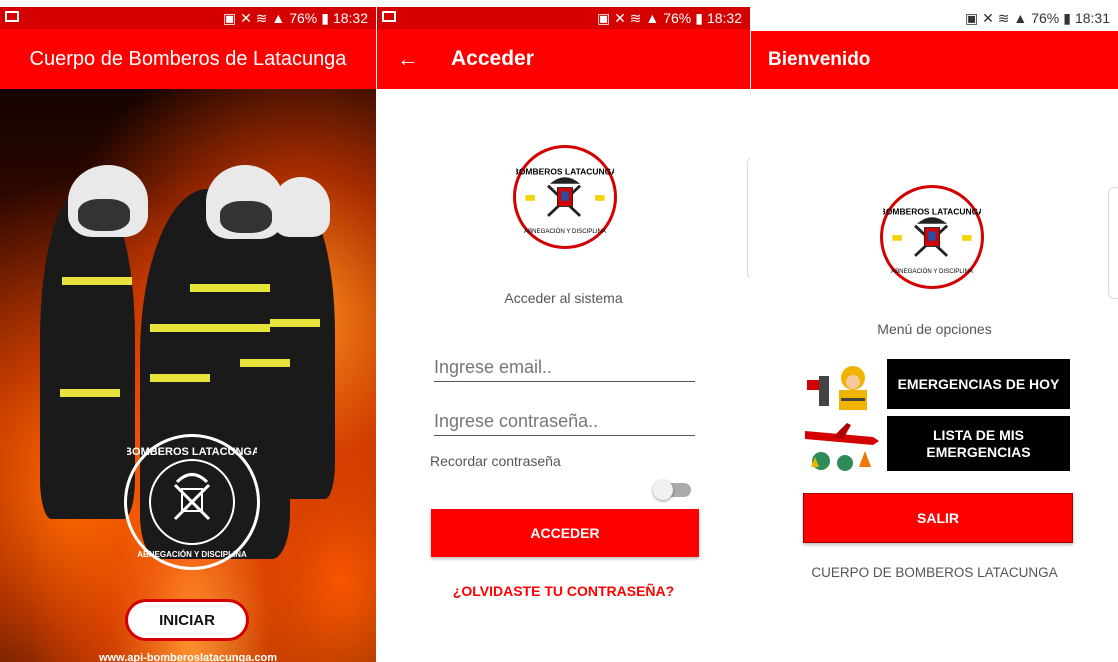 The height and width of the screenshot is (662, 1118). Describe the element at coordinates (492, 58) in the screenshot. I see `app-title: Acceder` at that location.